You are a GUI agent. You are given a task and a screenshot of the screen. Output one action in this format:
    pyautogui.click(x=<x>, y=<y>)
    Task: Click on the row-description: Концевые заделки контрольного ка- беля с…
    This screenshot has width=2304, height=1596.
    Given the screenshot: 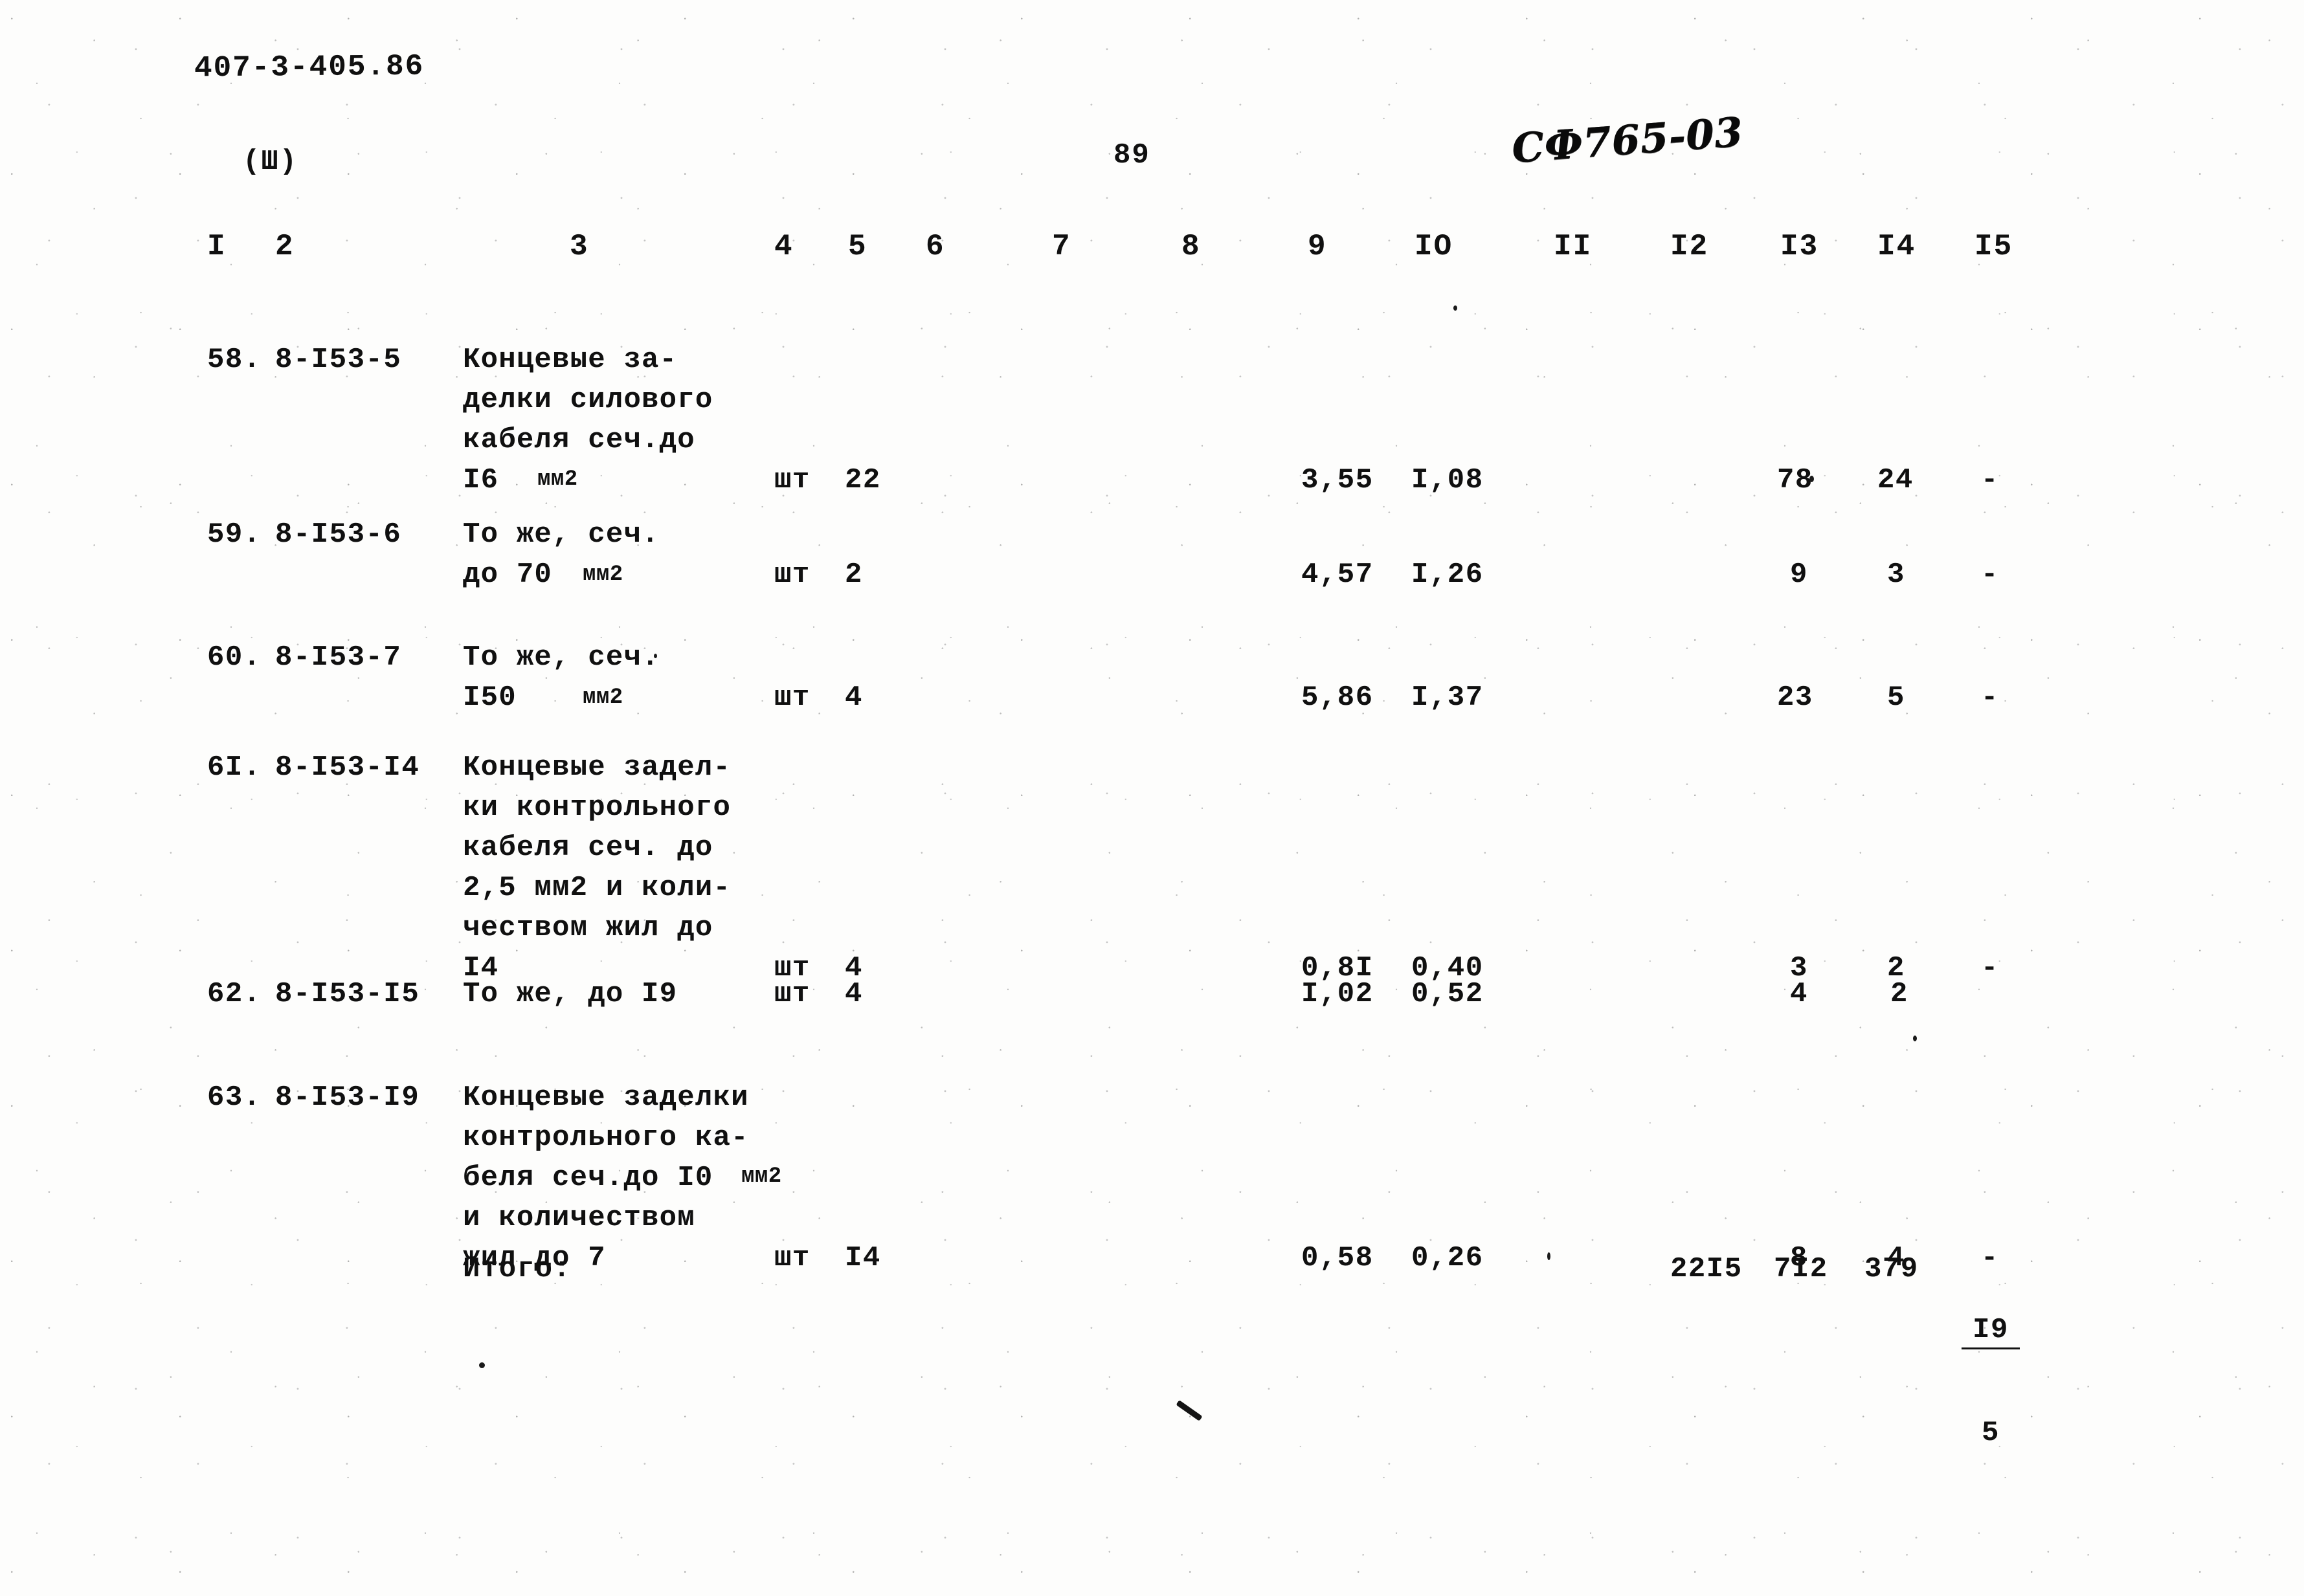 What is the action you would take?
    pyautogui.click(x=606, y=1137)
    